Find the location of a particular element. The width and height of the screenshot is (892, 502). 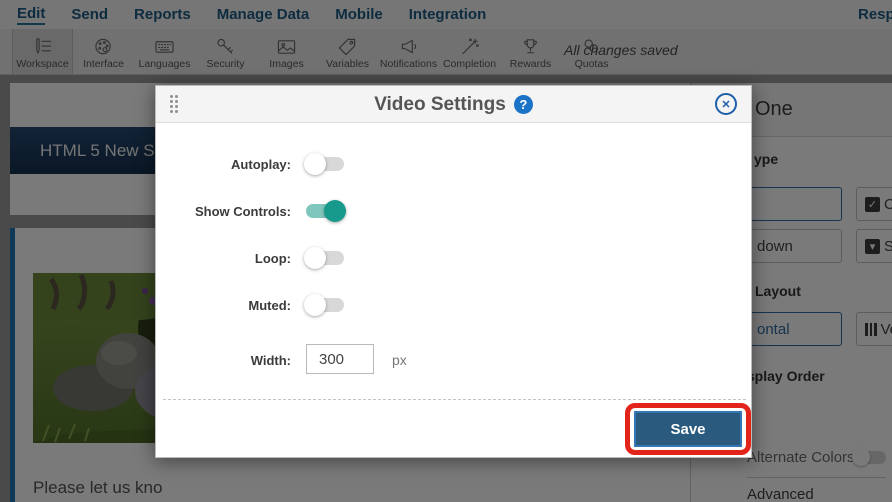

save-button: Save is located at coordinates (688, 429).